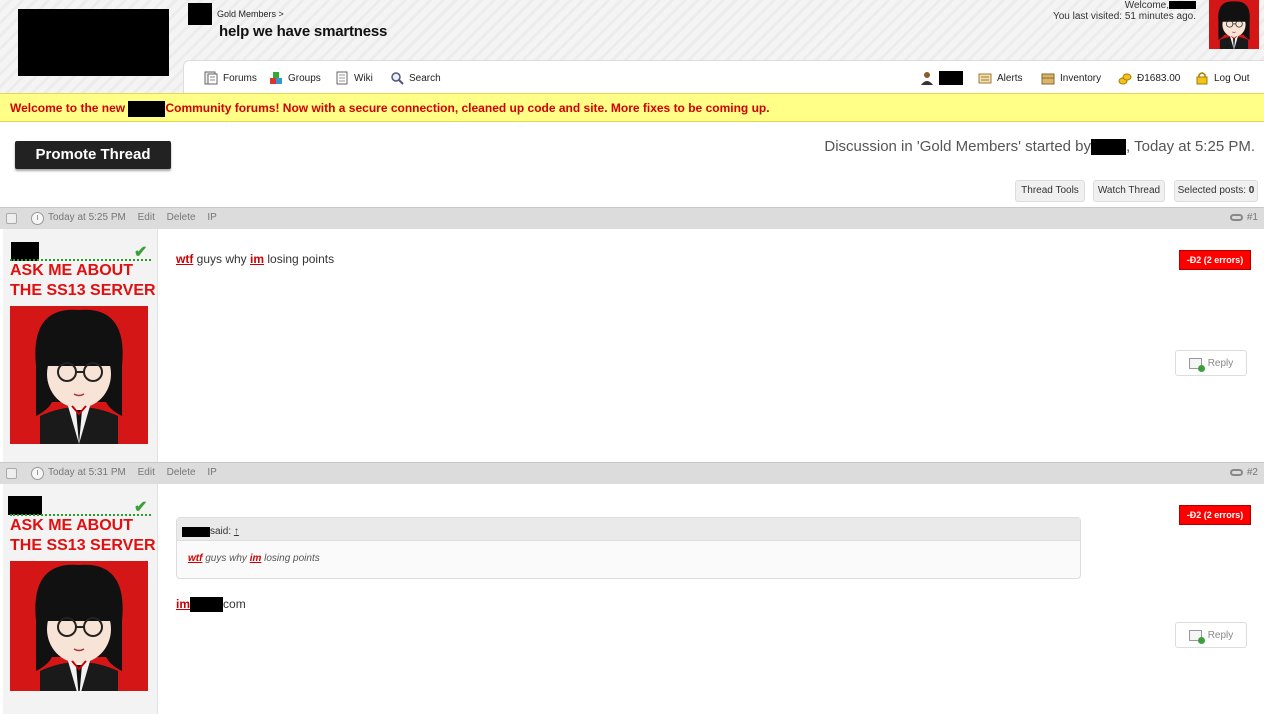 This screenshot has width=1264, height=714. What do you see at coordinates (985, 78) in the screenshot?
I see `alerts-icon` at bounding box center [985, 78].